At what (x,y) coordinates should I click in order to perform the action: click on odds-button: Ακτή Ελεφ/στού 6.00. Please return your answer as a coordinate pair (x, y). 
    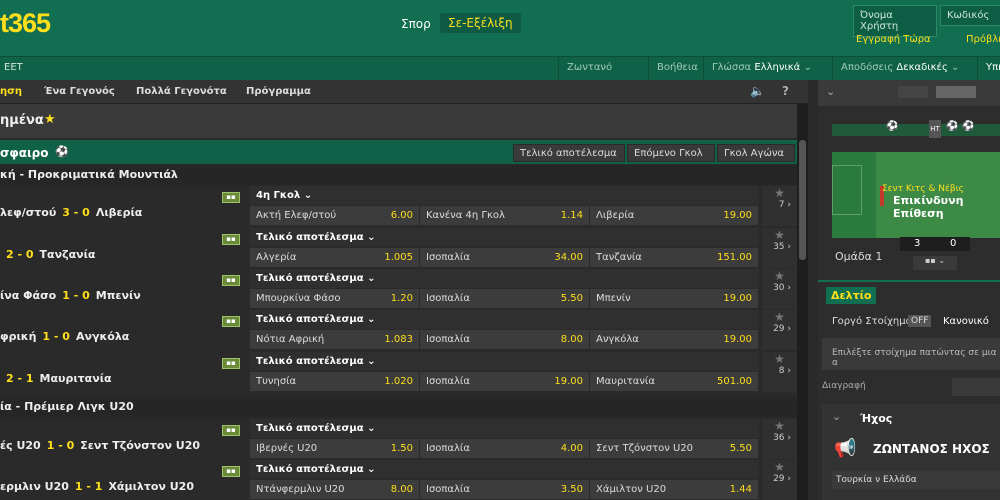
    Looking at the image, I should click on (335, 215).